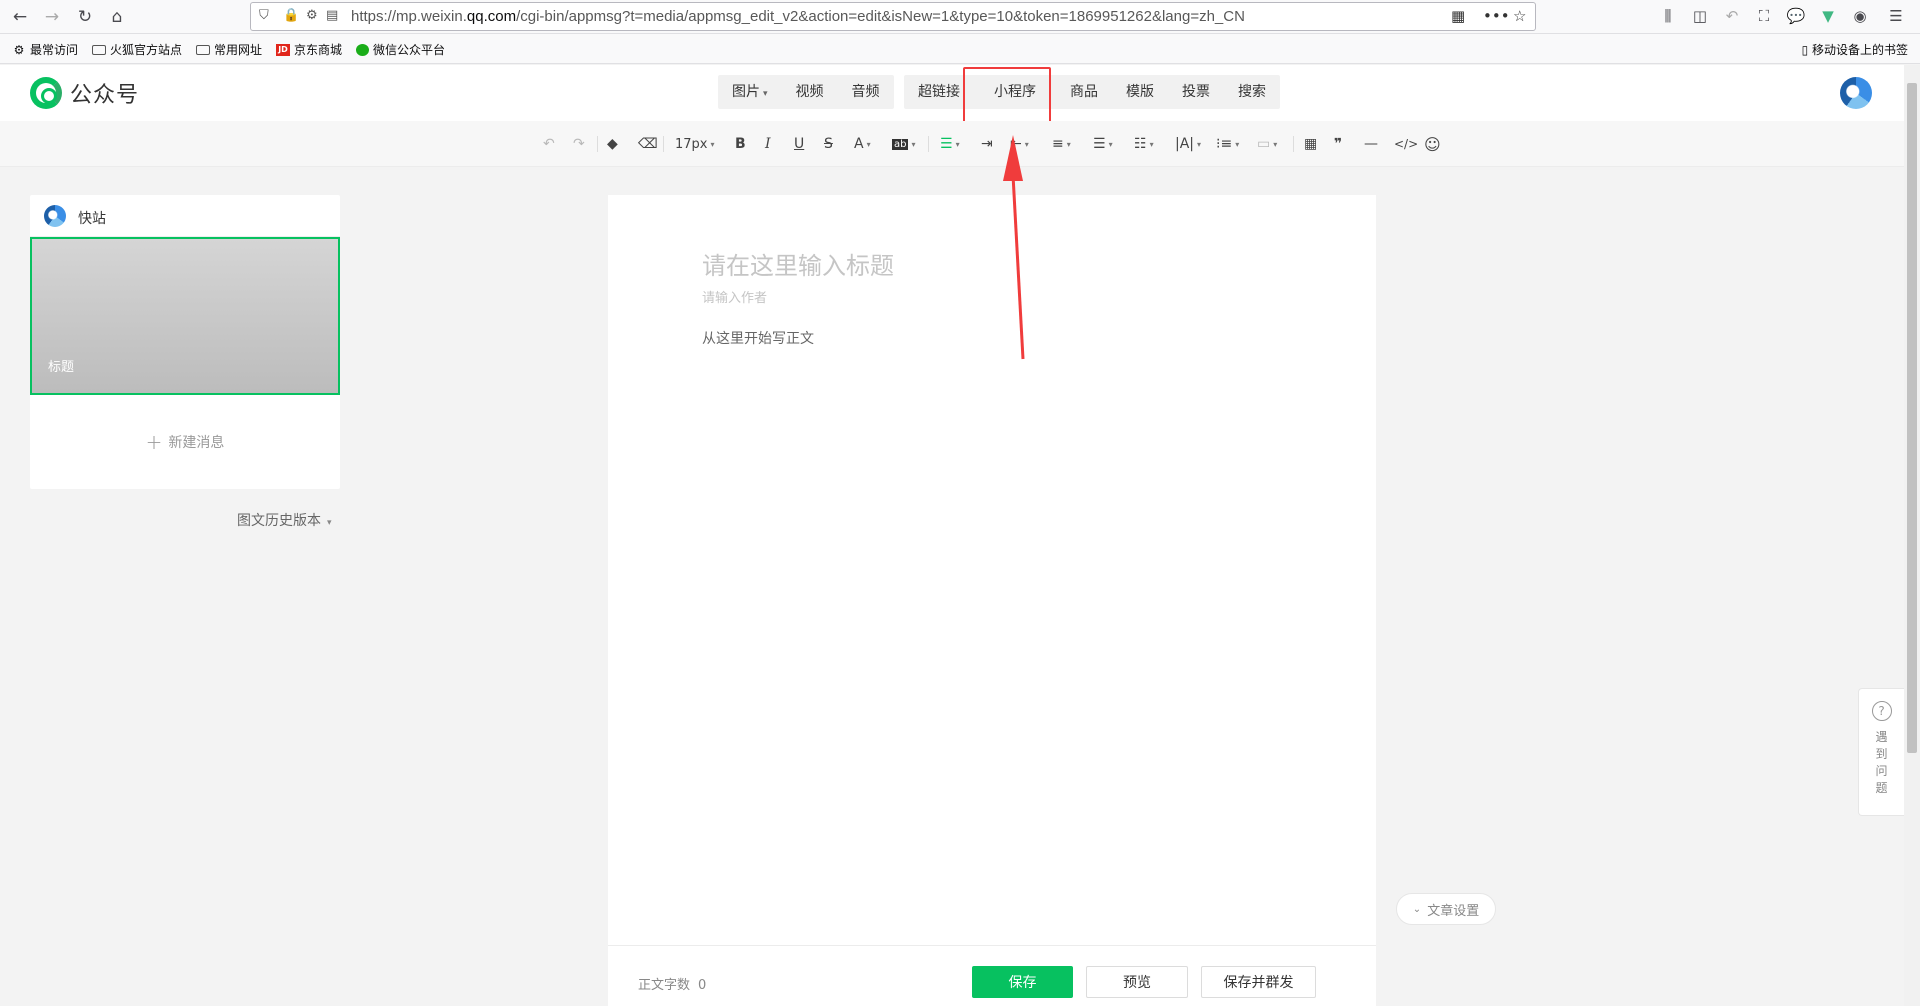  I want to click on menu-icon: ☰, so click(1896, 16).